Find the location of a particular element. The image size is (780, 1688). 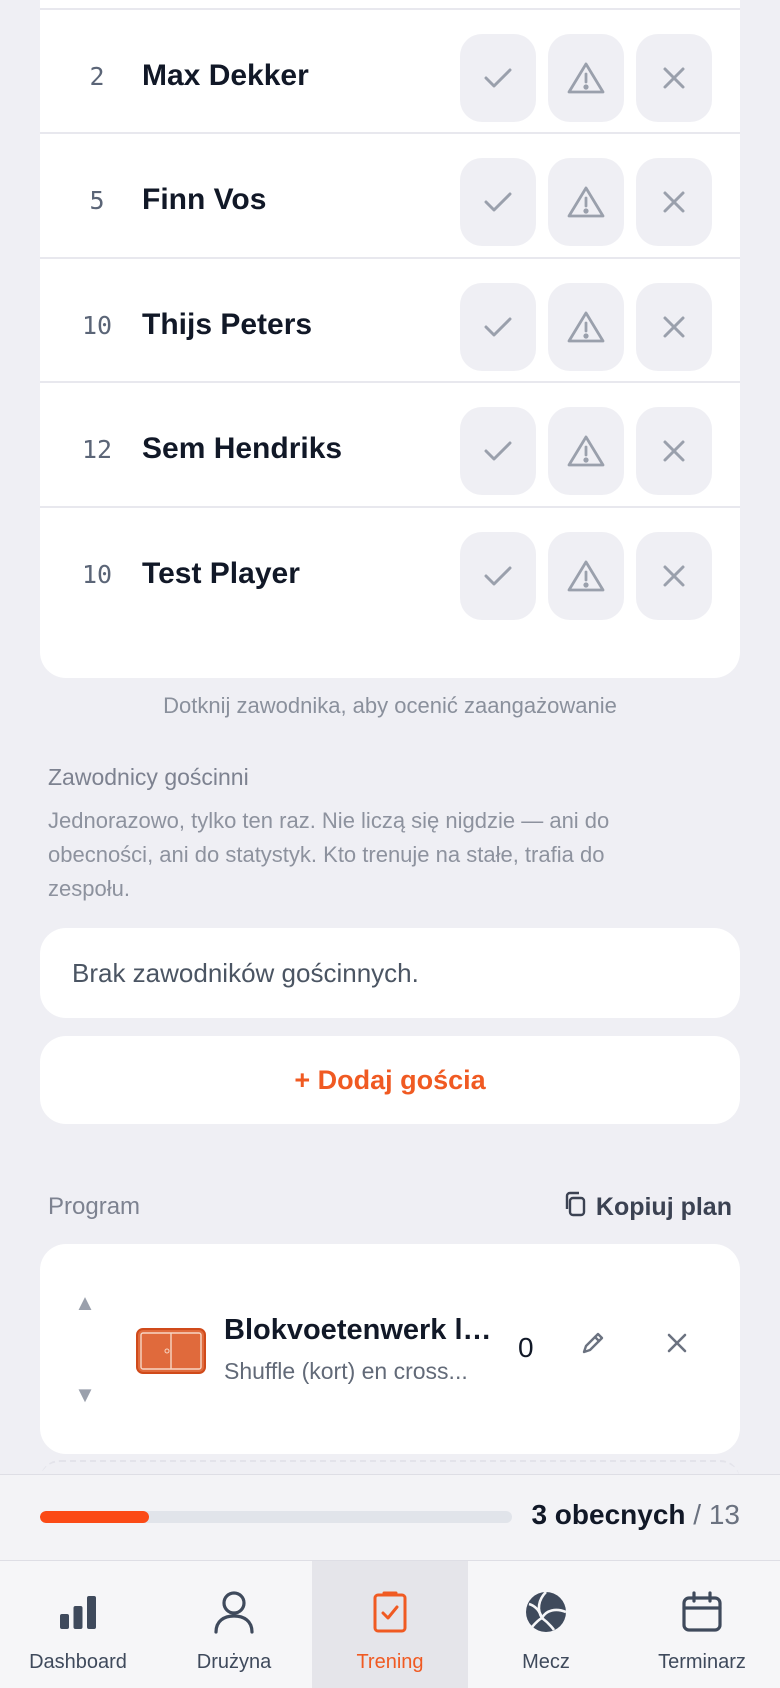

attendance-progress-track is located at coordinates (276, 1517).